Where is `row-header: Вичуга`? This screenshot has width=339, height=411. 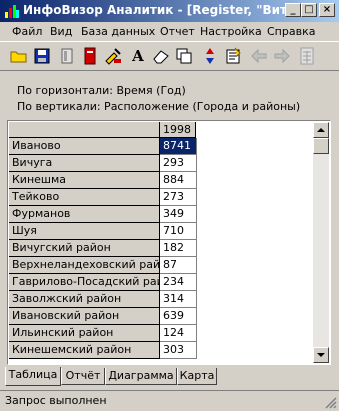
row-header: Вичуга is located at coordinates (84, 163).